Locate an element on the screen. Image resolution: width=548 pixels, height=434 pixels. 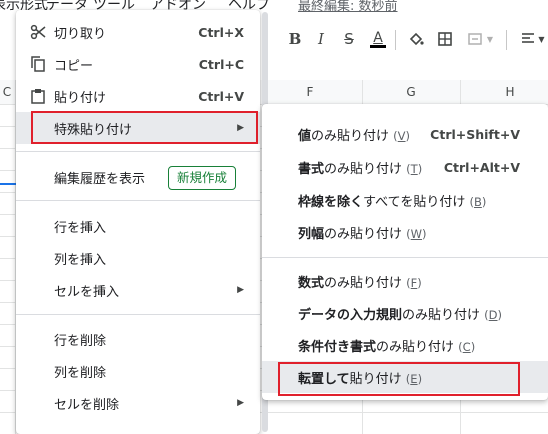
menu-item-paste: 貼り付け Ctrl+V is located at coordinates (138, 96).